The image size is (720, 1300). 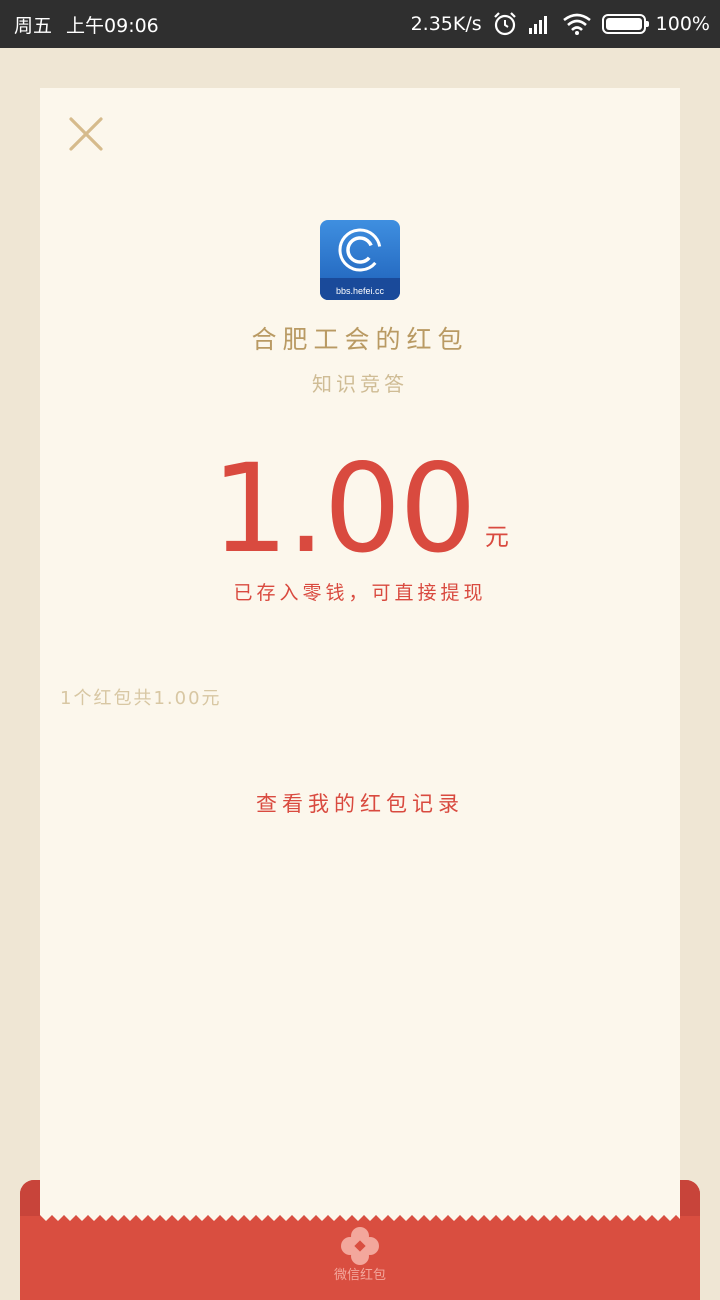 I want to click on status-day: 周五, so click(x=33, y=25).